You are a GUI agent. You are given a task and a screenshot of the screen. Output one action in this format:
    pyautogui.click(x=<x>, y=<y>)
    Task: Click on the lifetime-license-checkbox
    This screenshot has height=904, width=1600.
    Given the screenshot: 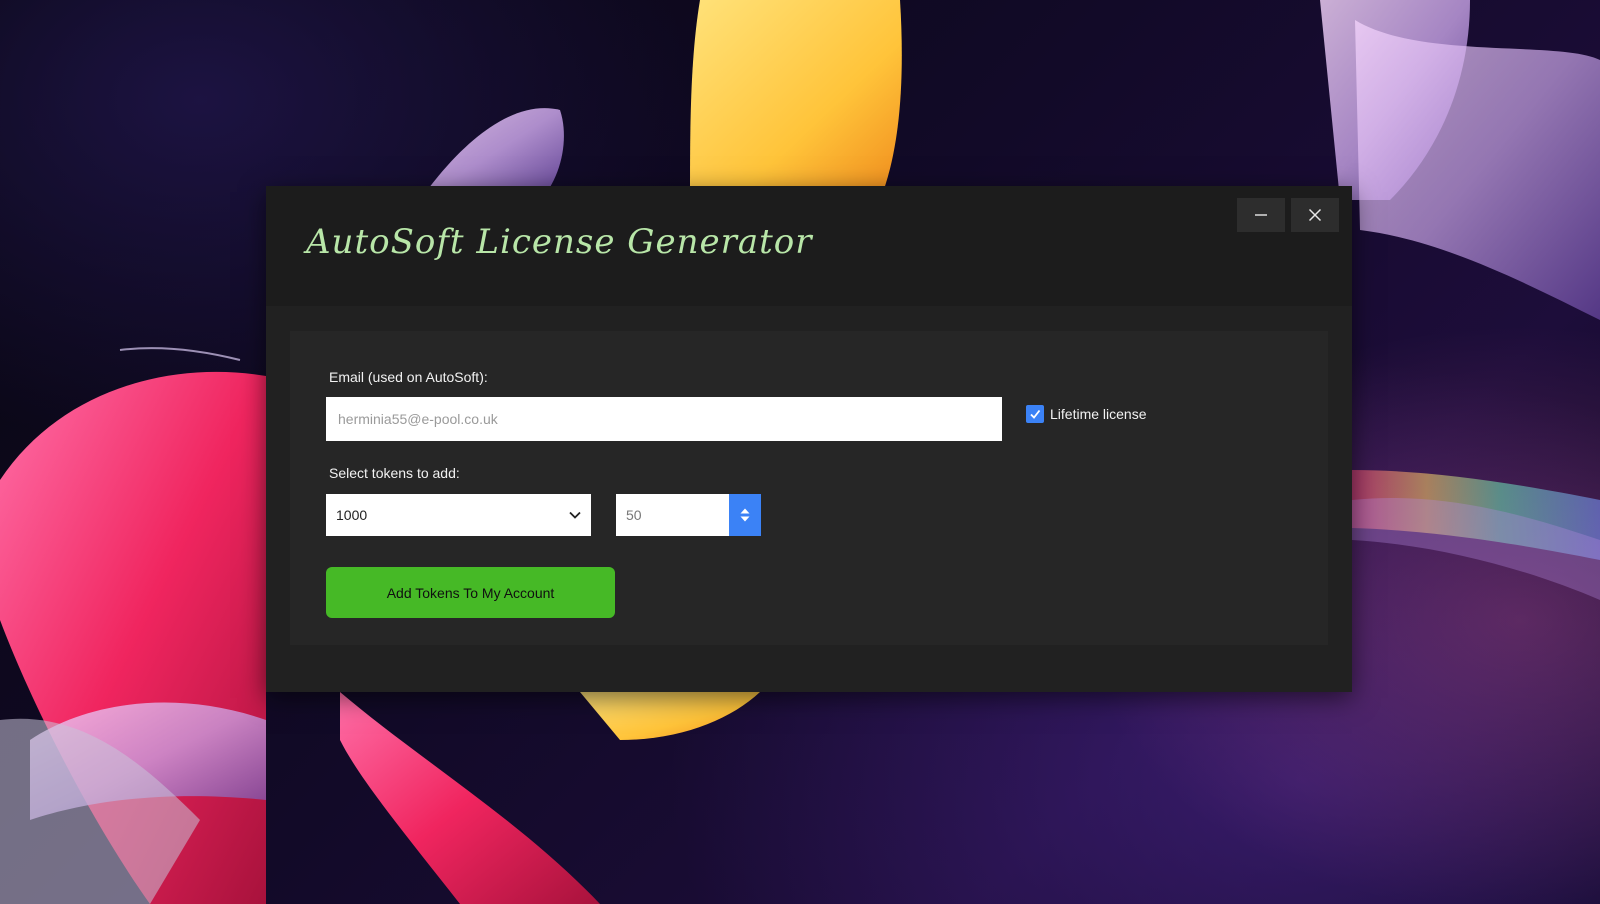 What is the action you would take?
    pyautogui.click(x=1035, y=414)
    